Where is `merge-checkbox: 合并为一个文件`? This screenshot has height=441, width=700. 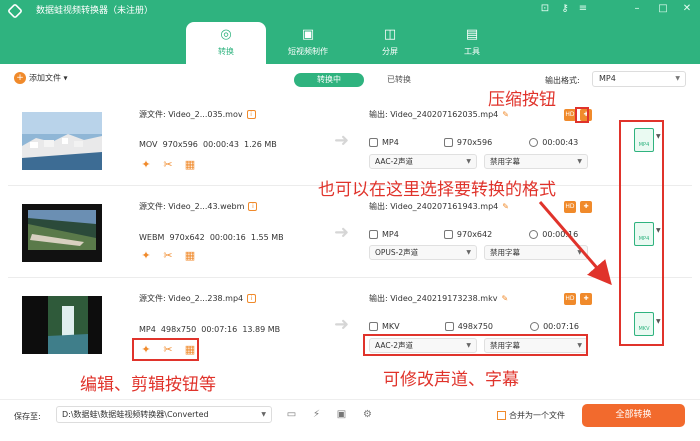 merge-checkbox: 合并为一个文件 is located at coordinates (531, 415).